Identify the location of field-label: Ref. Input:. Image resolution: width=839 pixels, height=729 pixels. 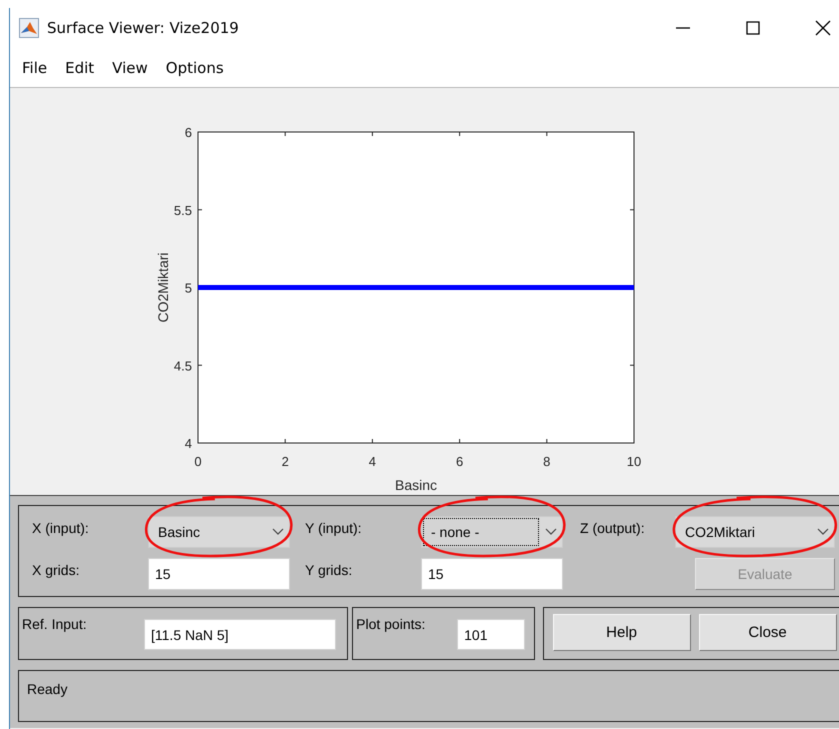
(55, 623).